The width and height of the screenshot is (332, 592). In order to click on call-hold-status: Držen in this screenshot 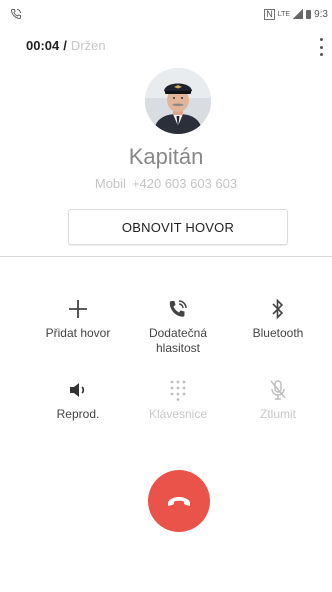, I will do `click(88, 45)`.